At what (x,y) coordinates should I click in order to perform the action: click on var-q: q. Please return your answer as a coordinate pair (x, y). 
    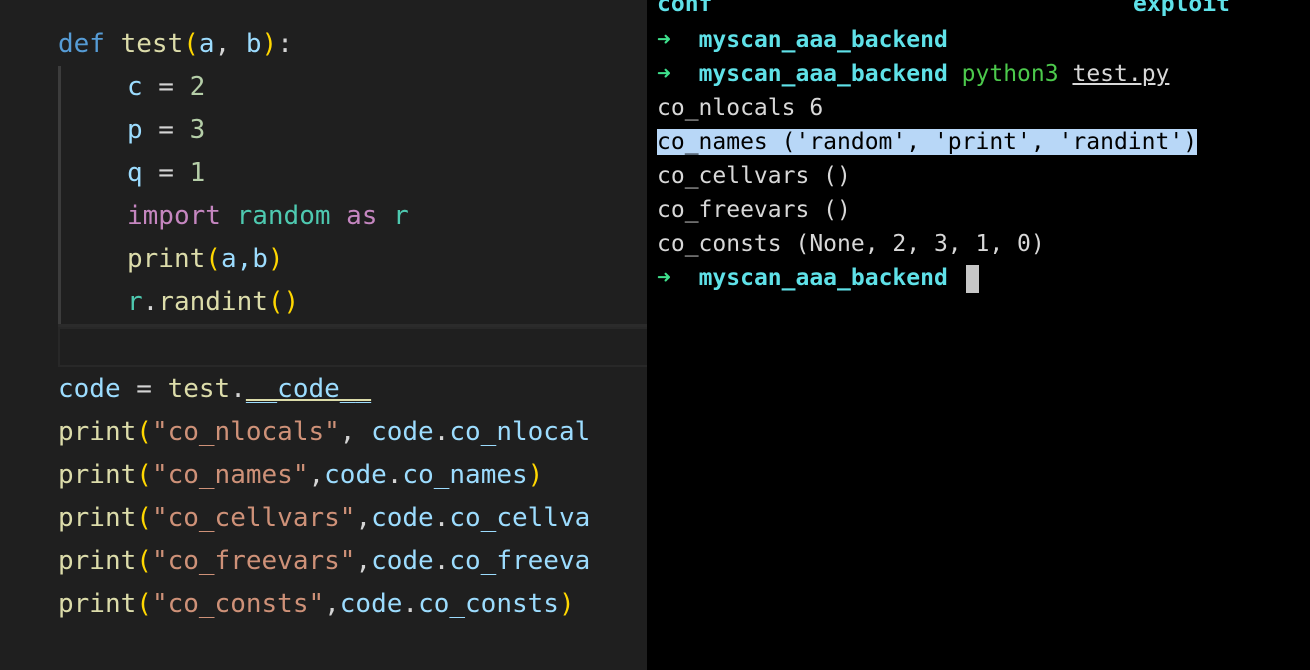
    Looking at the image, I should click on (135, 173).